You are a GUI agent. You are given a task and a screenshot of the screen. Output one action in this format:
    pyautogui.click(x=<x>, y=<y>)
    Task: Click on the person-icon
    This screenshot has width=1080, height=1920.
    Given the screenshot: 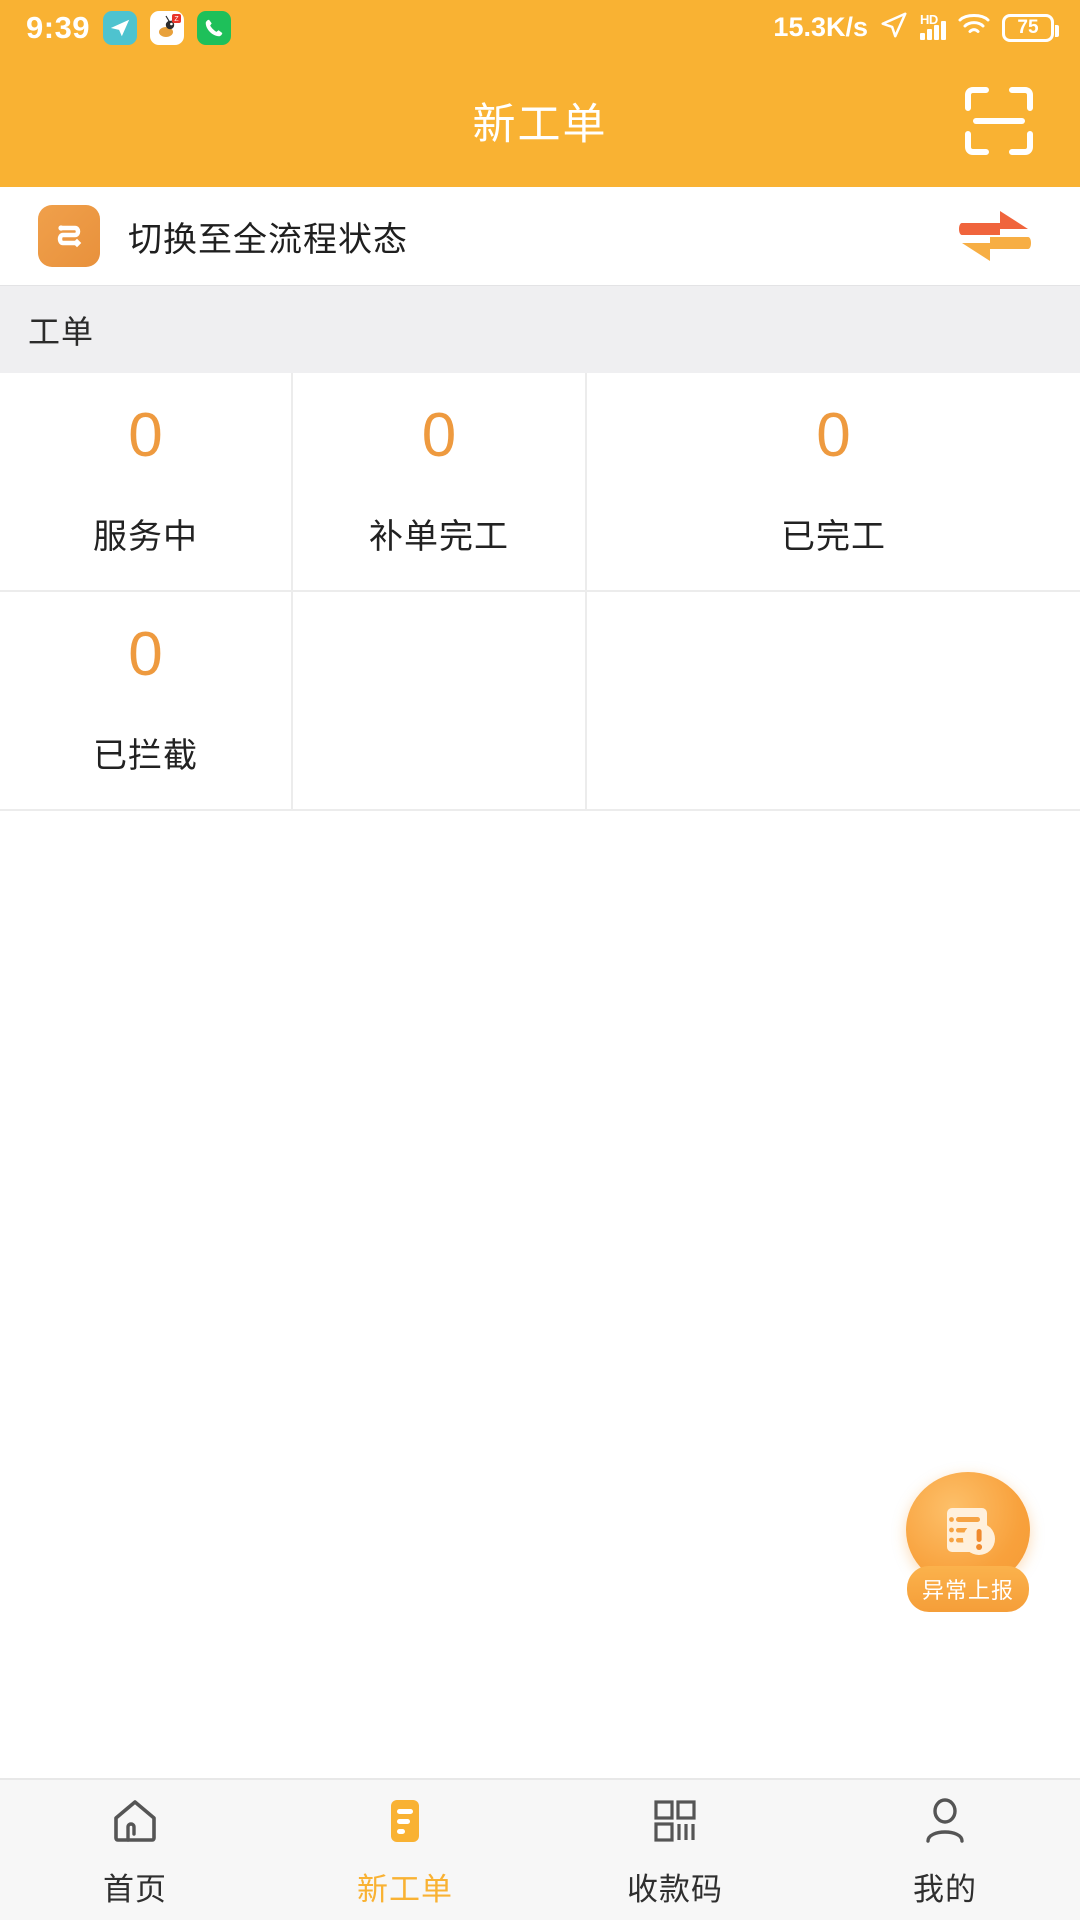 What is the action you would take?
    pyautogui.click(x=945, y=1821)
    